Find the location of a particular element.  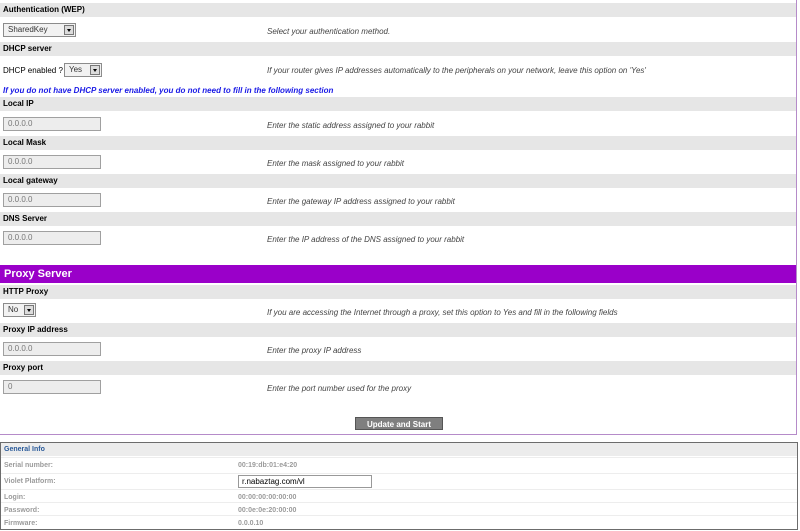

auth-method-value: SharedKey is located at coordinates (28, 29).